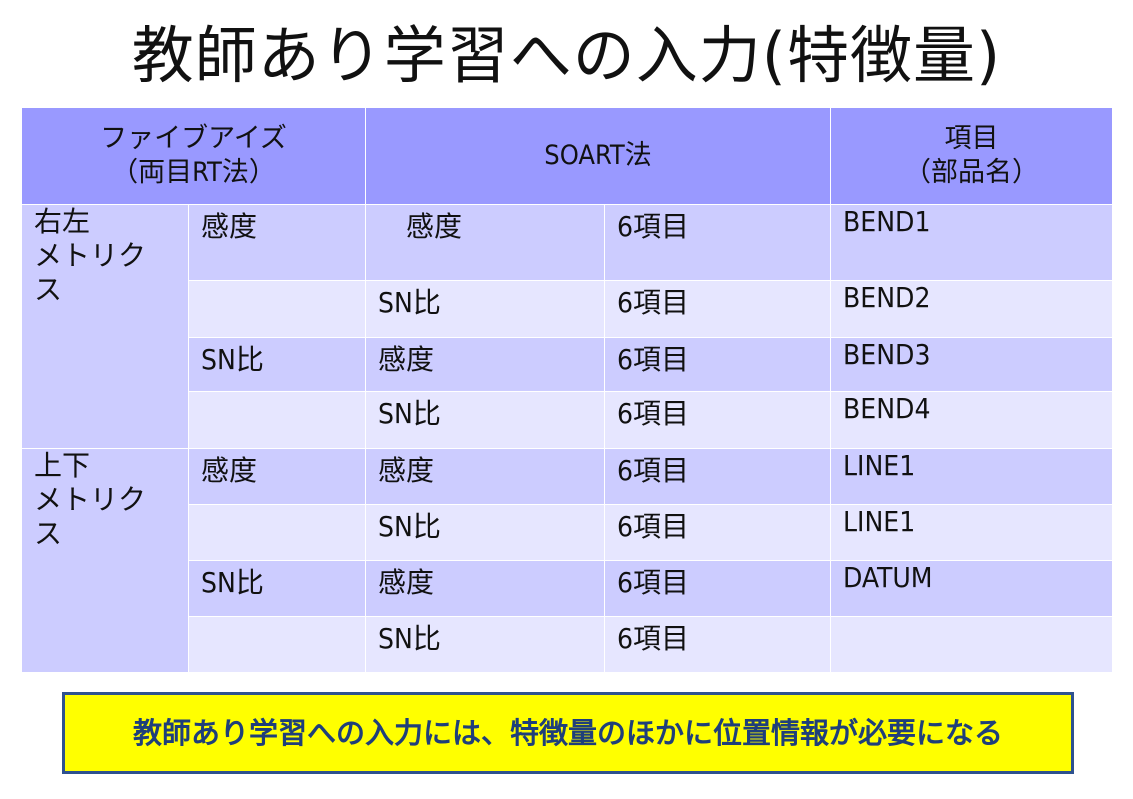 Image resolution: width=1133 pixels, height=799 pixels. What do you see at coordinates (972, 156) in the screenshot?
I see `header-item: 項目 （部品名）` at bounding box center [972, 156].